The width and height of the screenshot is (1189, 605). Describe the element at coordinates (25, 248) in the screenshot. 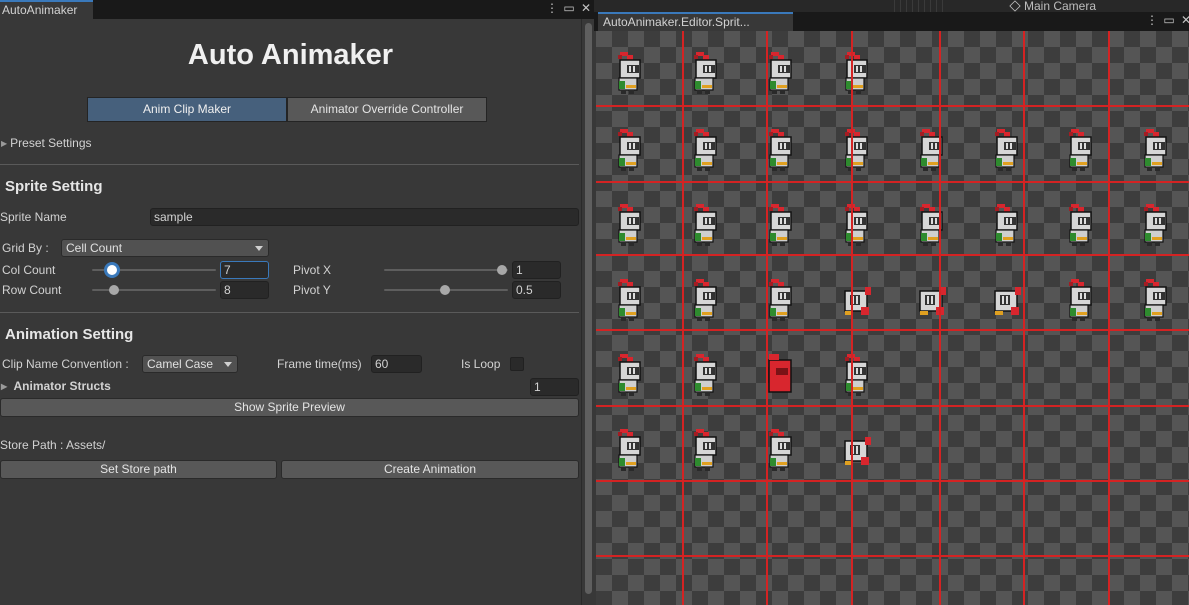

I see `grid-by-label: Grid By :` at that location.